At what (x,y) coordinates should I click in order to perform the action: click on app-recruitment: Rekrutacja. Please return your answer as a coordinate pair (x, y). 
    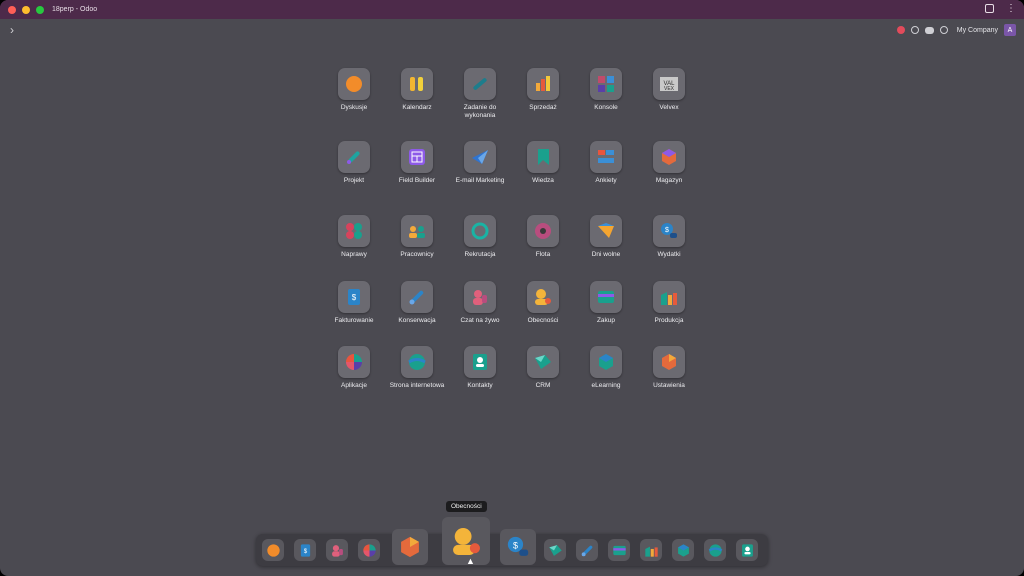
    Looking at the image, I should click on (480, 237).